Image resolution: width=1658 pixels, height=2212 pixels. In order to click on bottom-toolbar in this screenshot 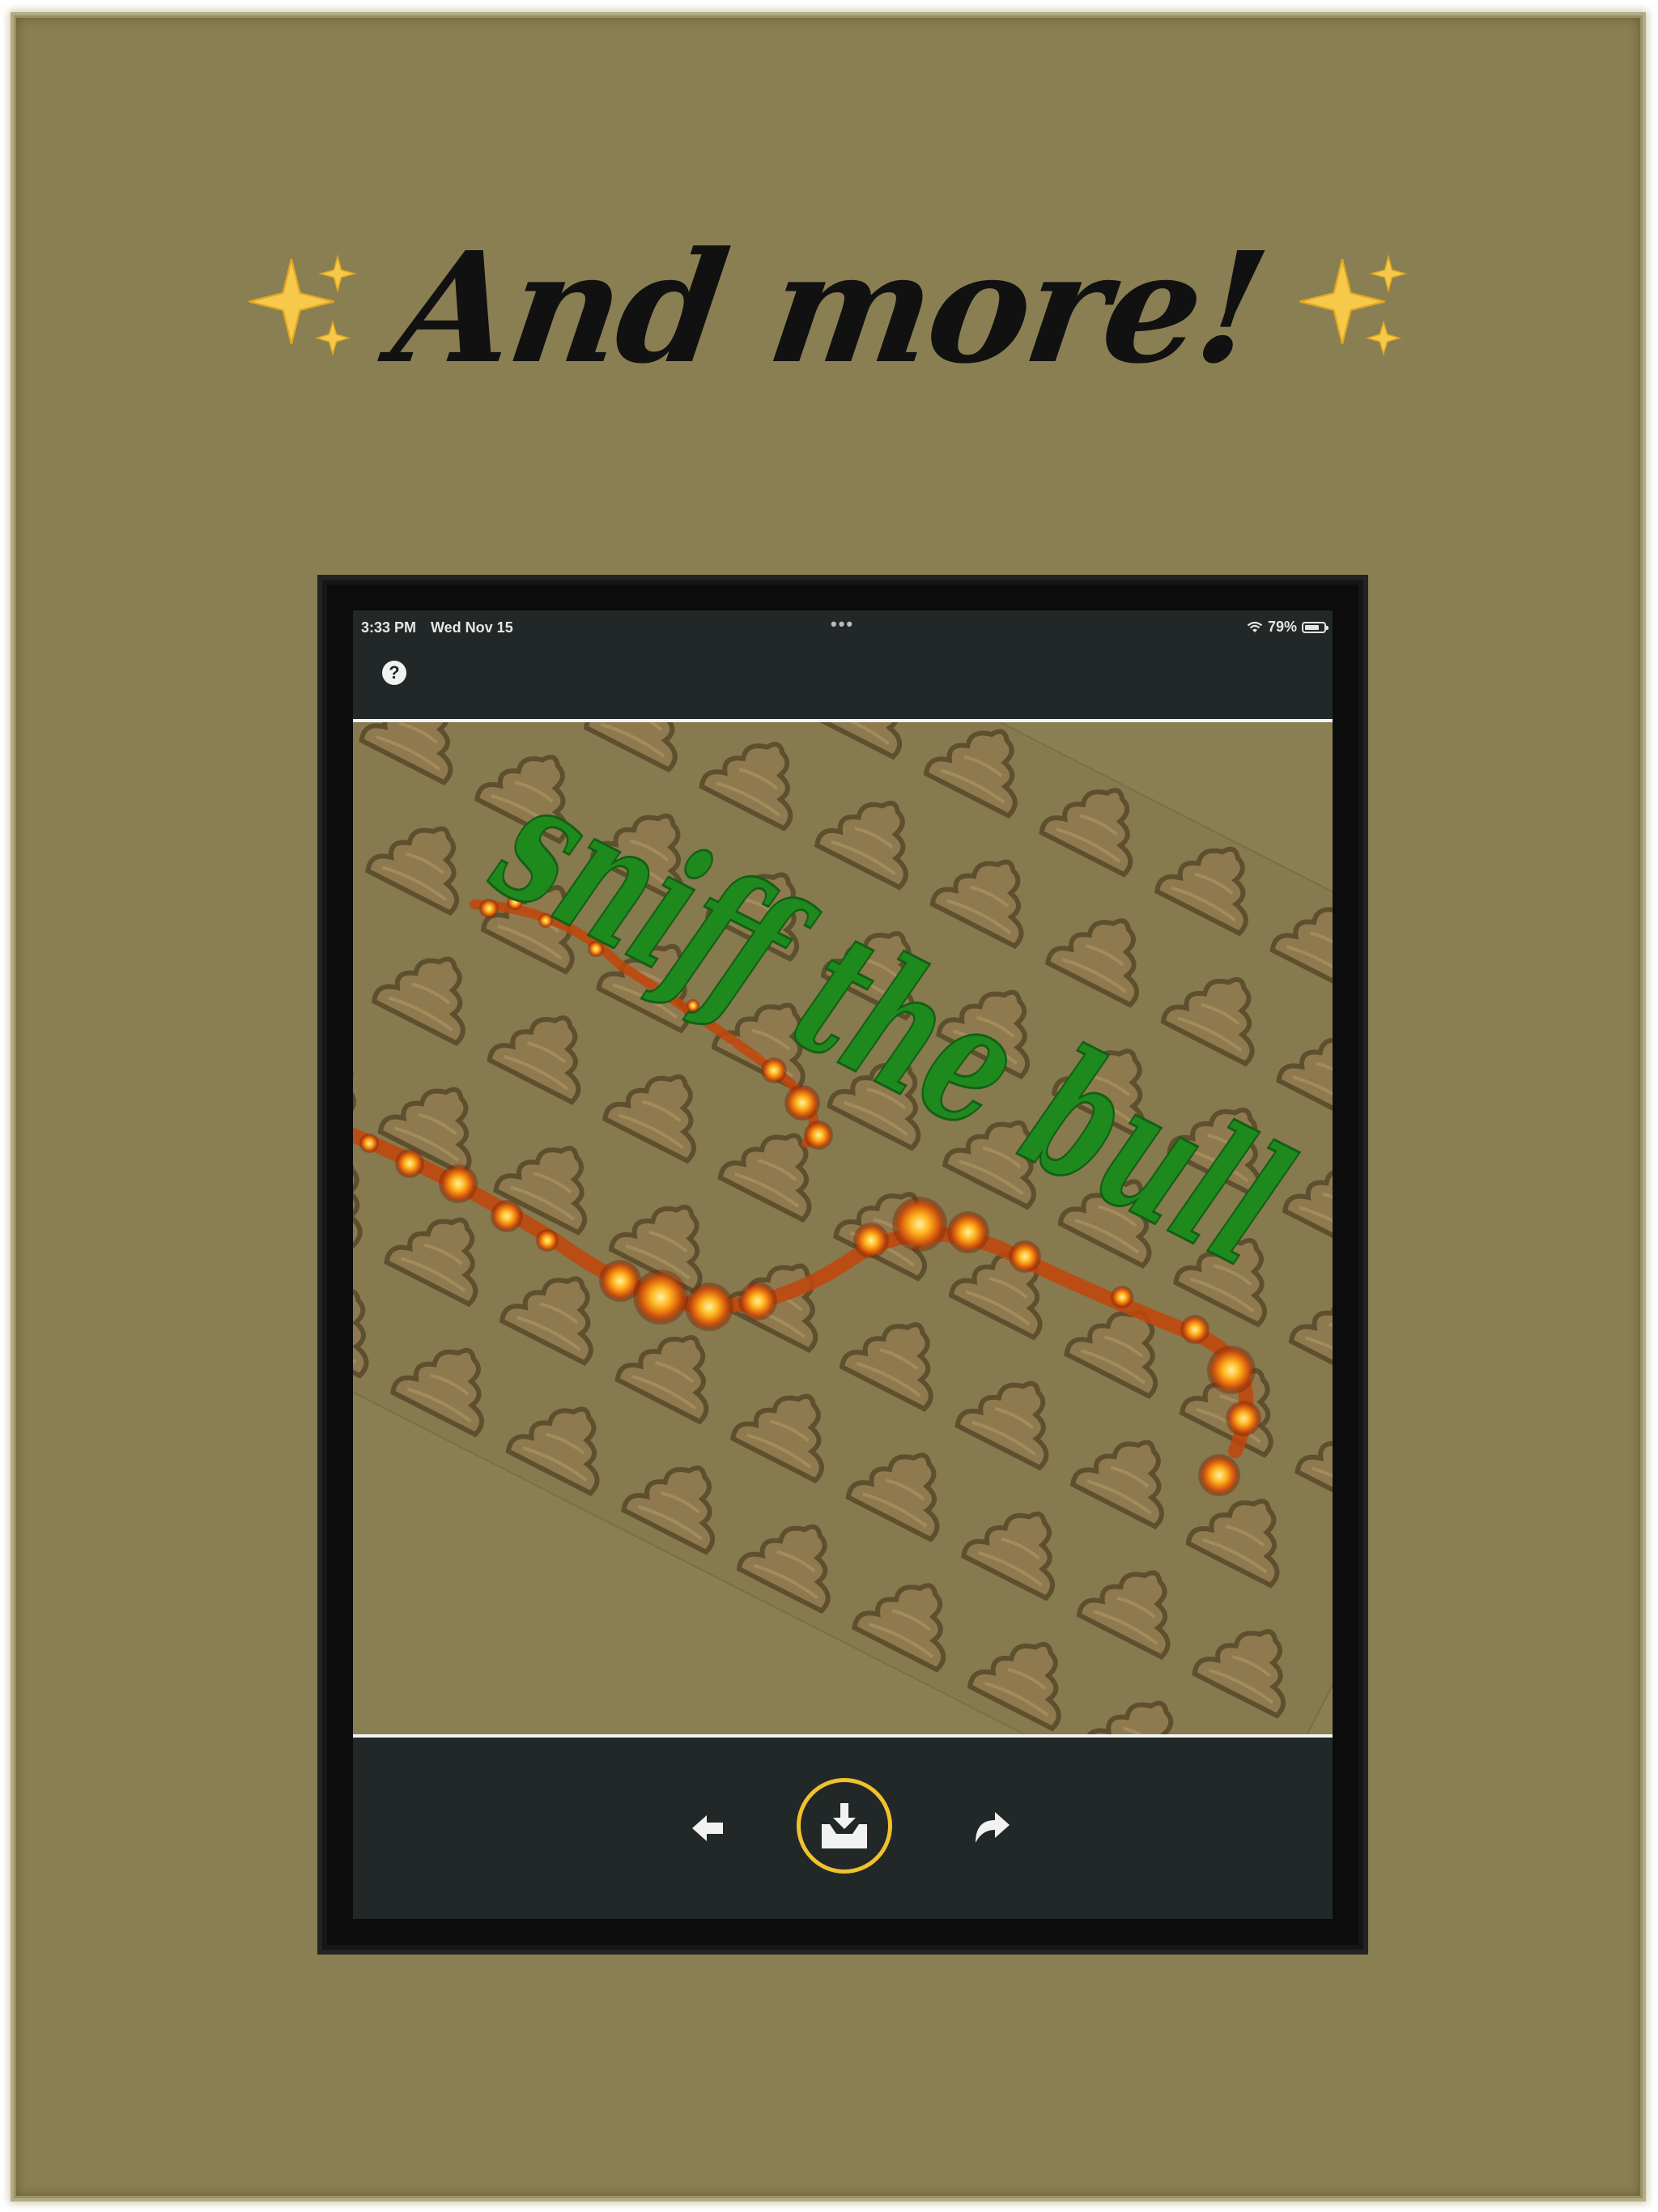, I will do `click(843, 1829)`.